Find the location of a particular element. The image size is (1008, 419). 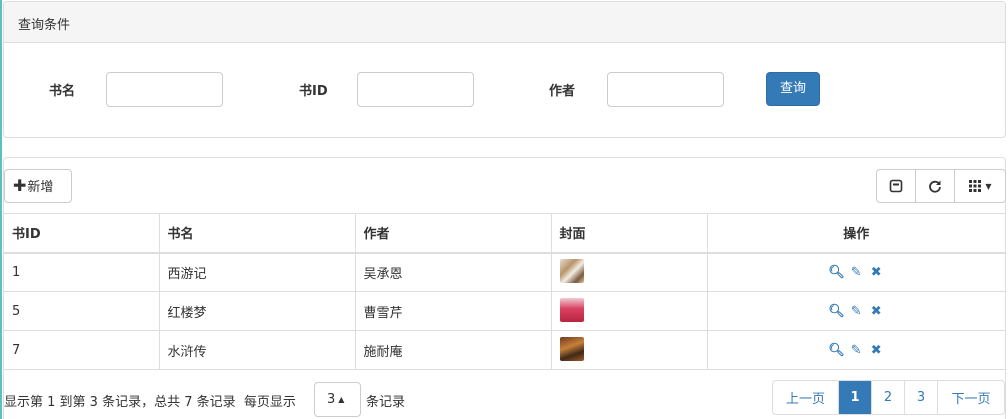

columns-button: ▼ is located at coordinates (980, 186).